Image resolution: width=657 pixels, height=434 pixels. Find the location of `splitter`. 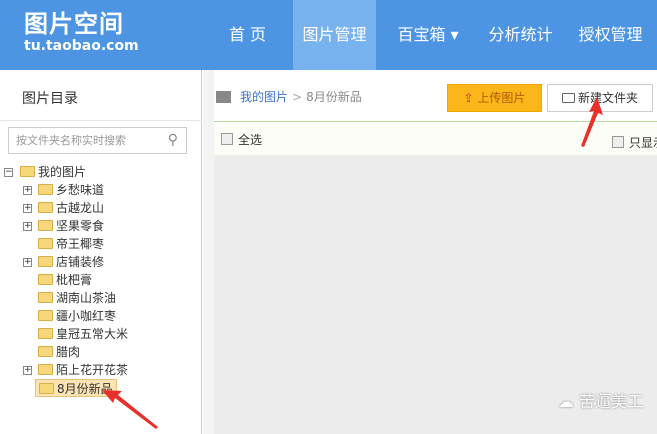

splitter is located at coordinates (208, 252).